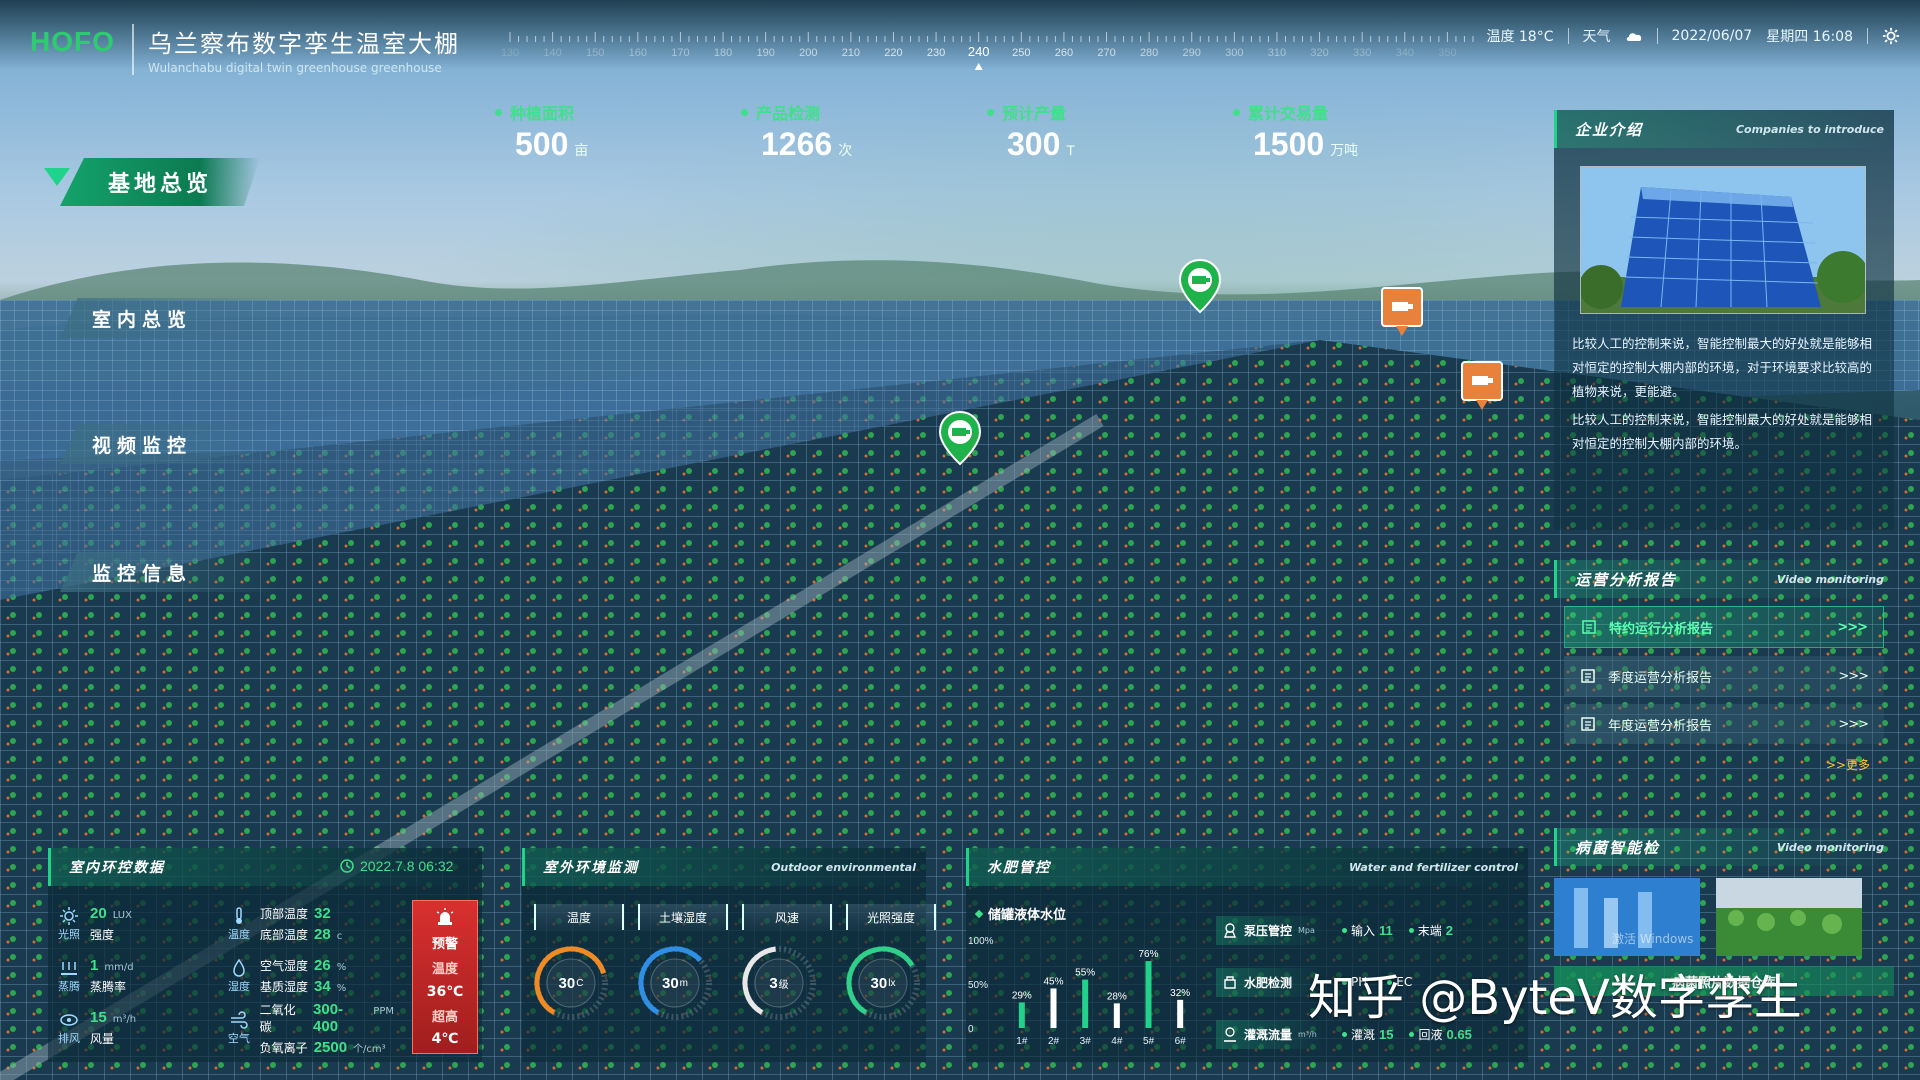  Describe the element at coordinates (1247, 867) in the screenshot. I see `fertilizer-panel-header: 水肥管控 Water and fertilizer control` at that location.